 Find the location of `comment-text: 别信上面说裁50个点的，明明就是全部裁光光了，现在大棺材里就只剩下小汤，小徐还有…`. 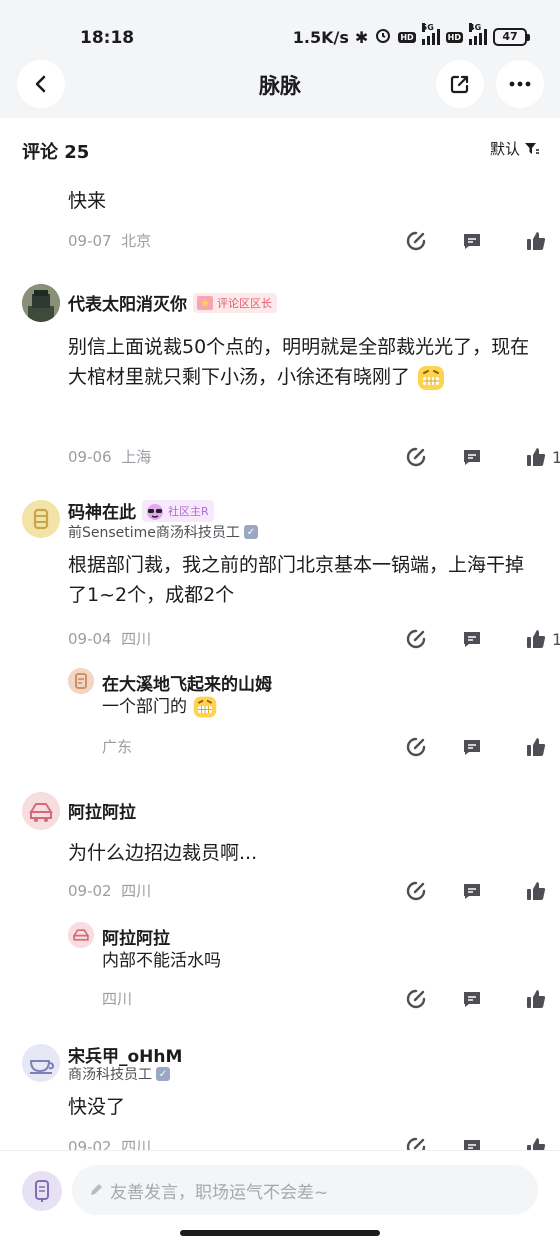

comment-text: 别信上面说裁50个点的，明明就是全部裁光光了，现在大棺材里就只剩下小汤，小徐还有… is located at coordinates (303, 362).